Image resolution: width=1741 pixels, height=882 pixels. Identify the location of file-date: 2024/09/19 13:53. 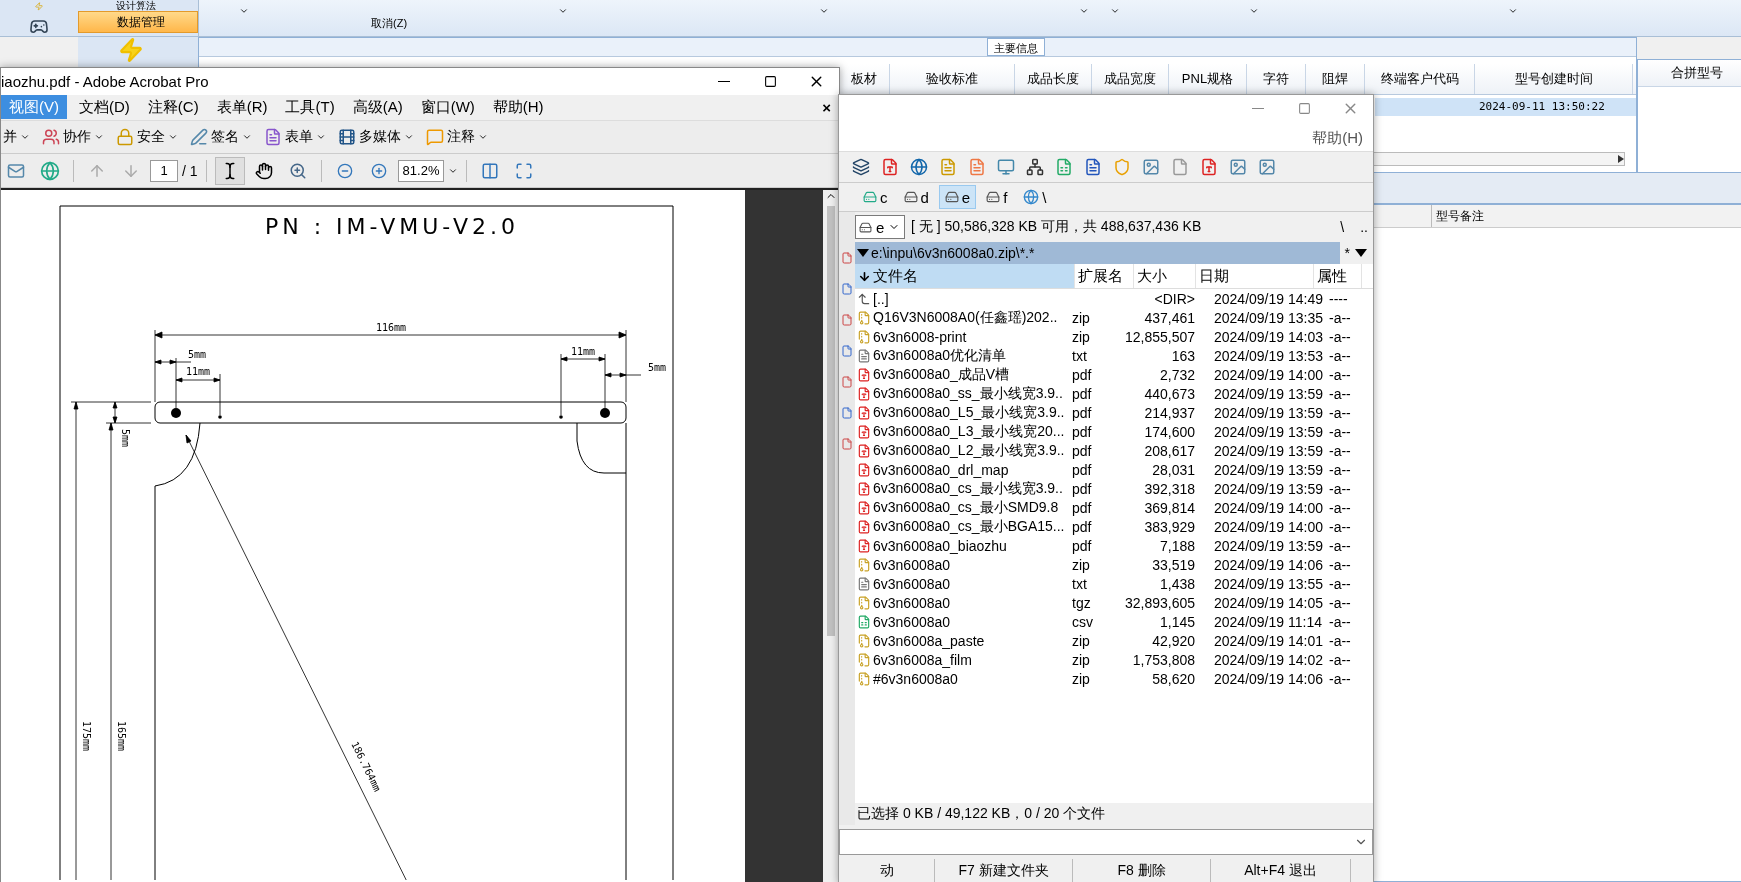
(1268, 355).